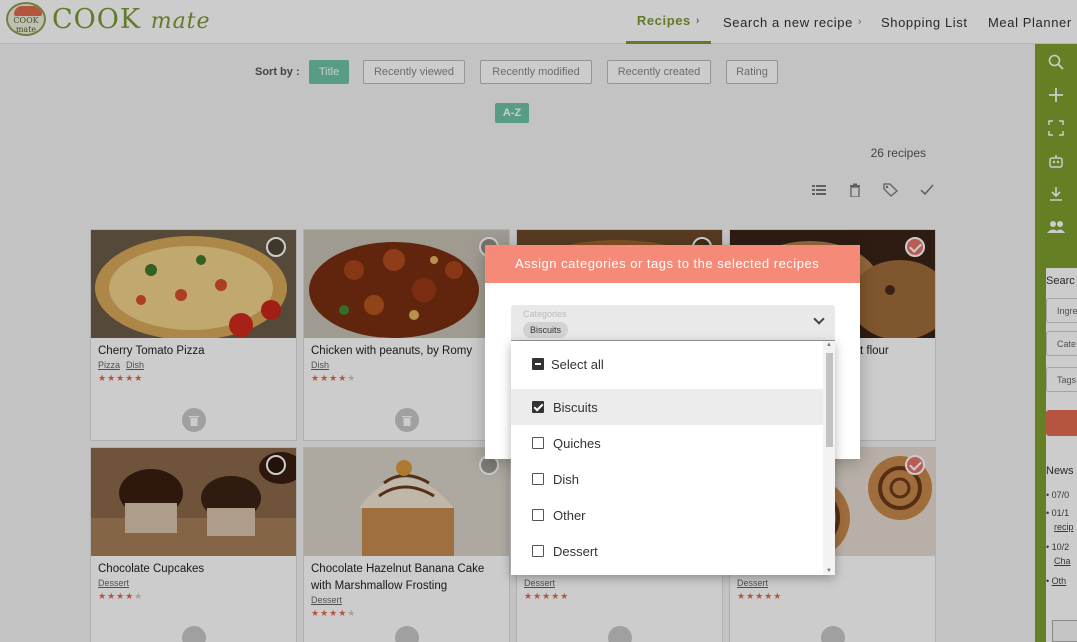 The height and width of the screenshot is (642, 1077). Describe the element at coordinates (538, 364) in the screenshot. I see `select-all-checkbox` at that location.